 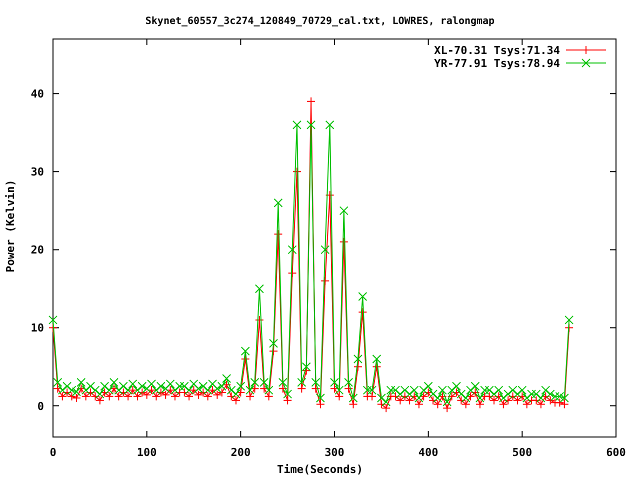 I want to click on y-tick-label: 0, so click(x=40, y=406).